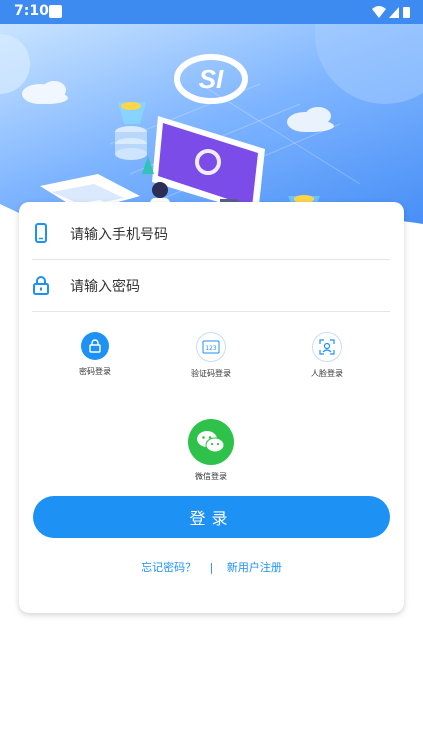 The height and width of the screenshot is (752, 423). Describe the element at coordinates (327, 347) in the screenshot. I see `face-scan-icon` at that location.